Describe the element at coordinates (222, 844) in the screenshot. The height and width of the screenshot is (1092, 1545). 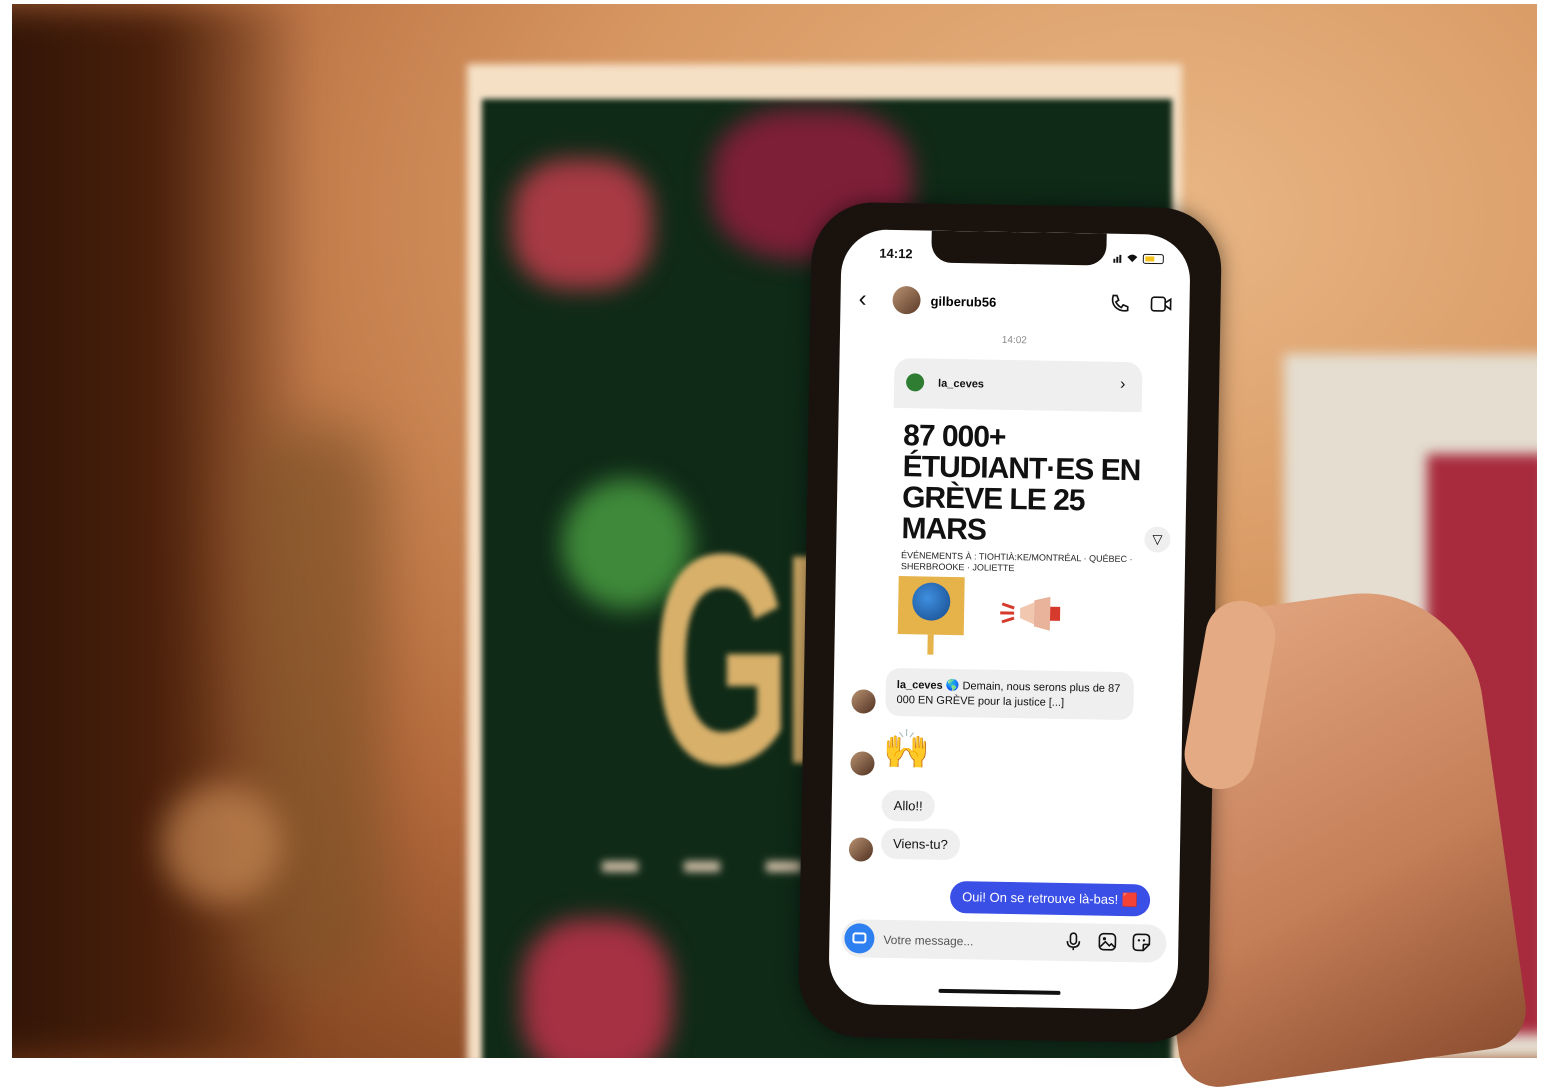
I see `bokeh-light` at that location.